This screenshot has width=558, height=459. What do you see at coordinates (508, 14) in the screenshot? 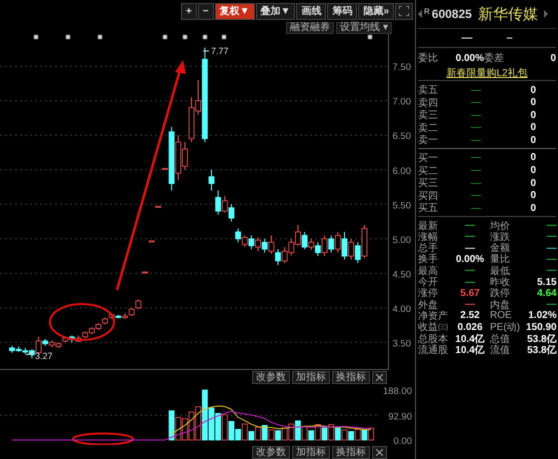
I see `stock-name: 新华传媒` at bounding box center [508, 14].